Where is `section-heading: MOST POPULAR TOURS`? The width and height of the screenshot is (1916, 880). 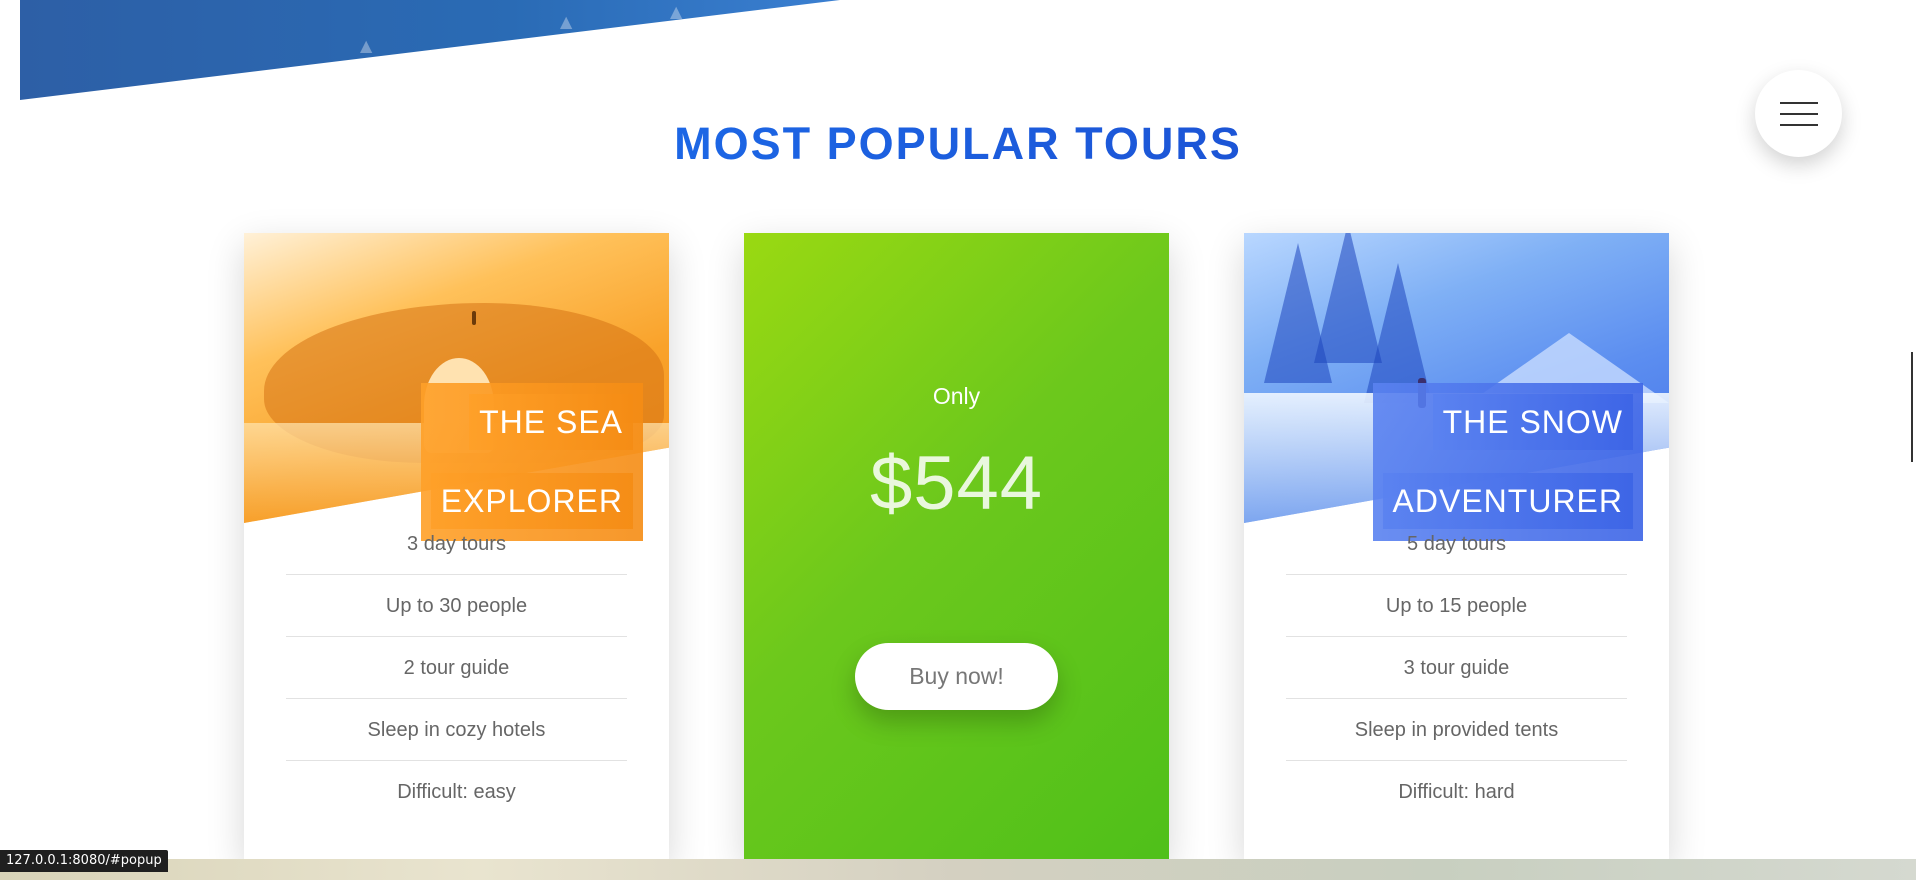
section-heading: MOST POPULAR TOURS is located at coordinates (958, 144).